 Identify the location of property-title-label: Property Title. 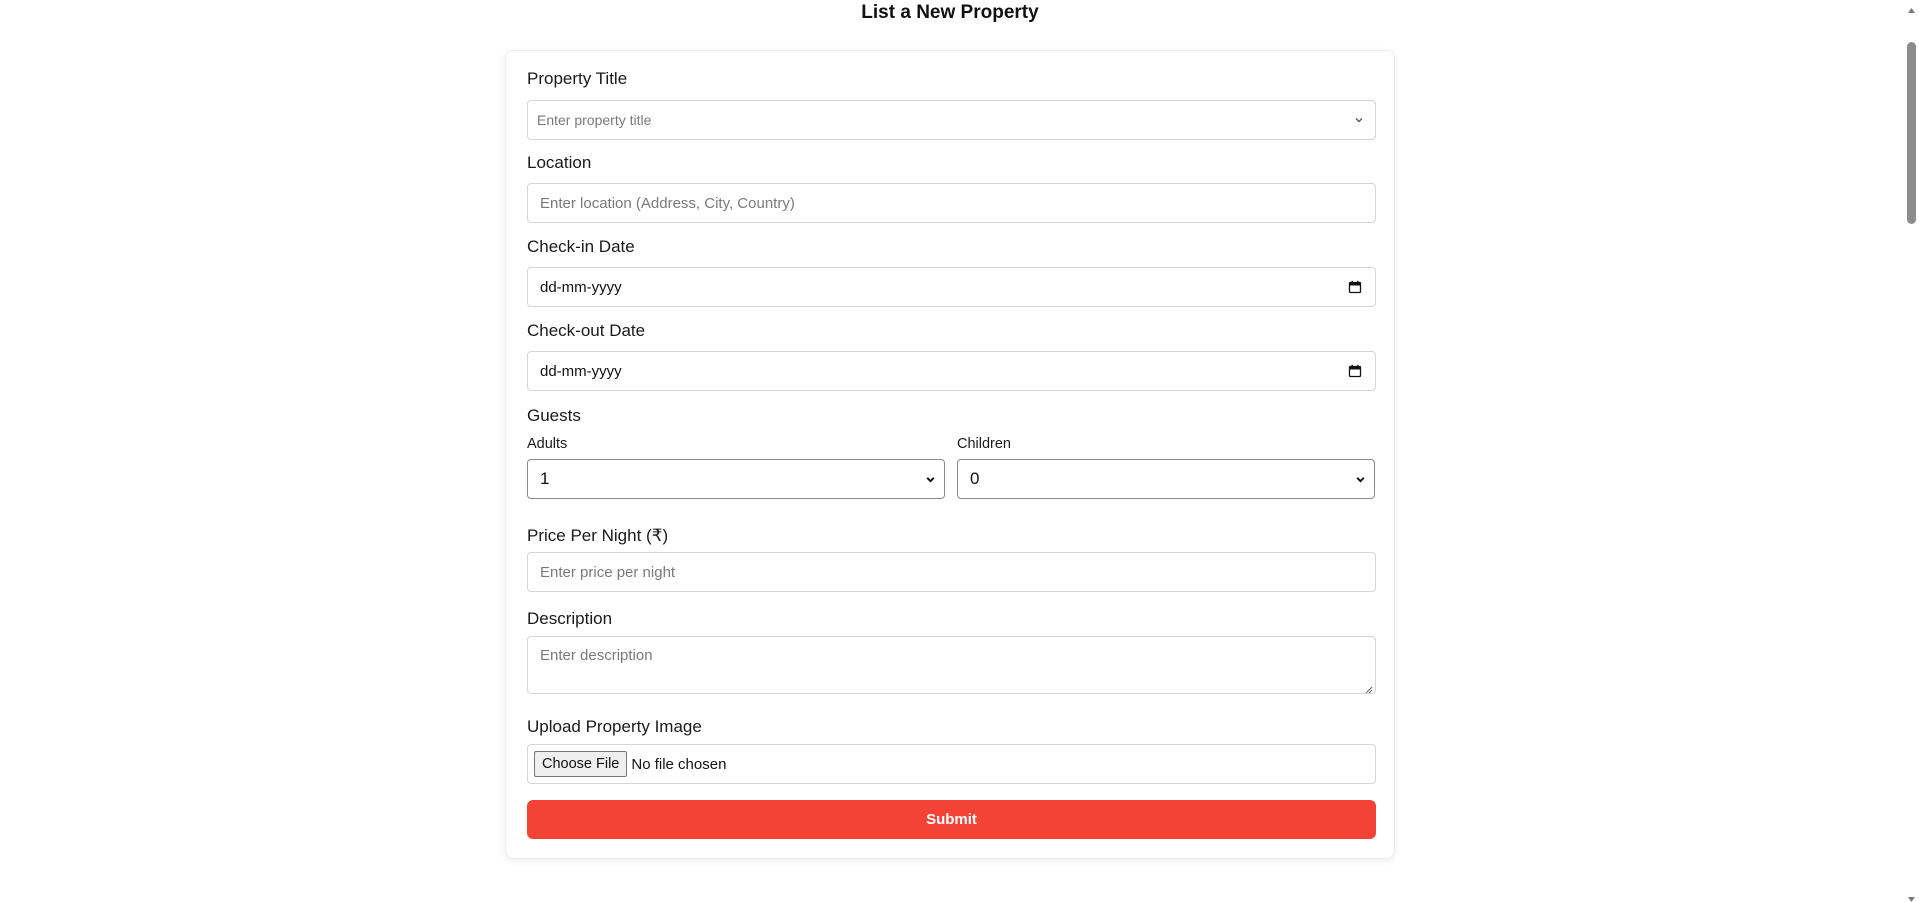
(577, 78).